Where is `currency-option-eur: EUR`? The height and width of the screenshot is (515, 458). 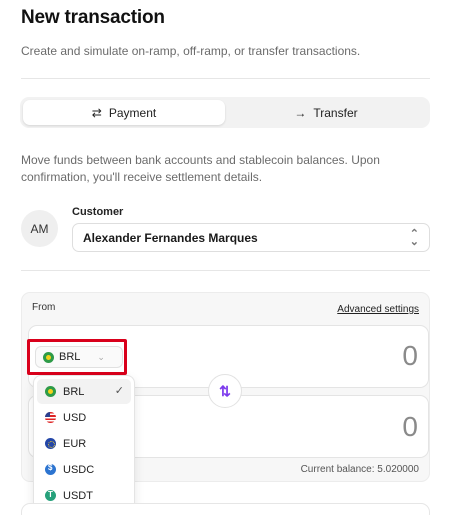
currency-option-eur: EUR is located at coordinates (84, 443).